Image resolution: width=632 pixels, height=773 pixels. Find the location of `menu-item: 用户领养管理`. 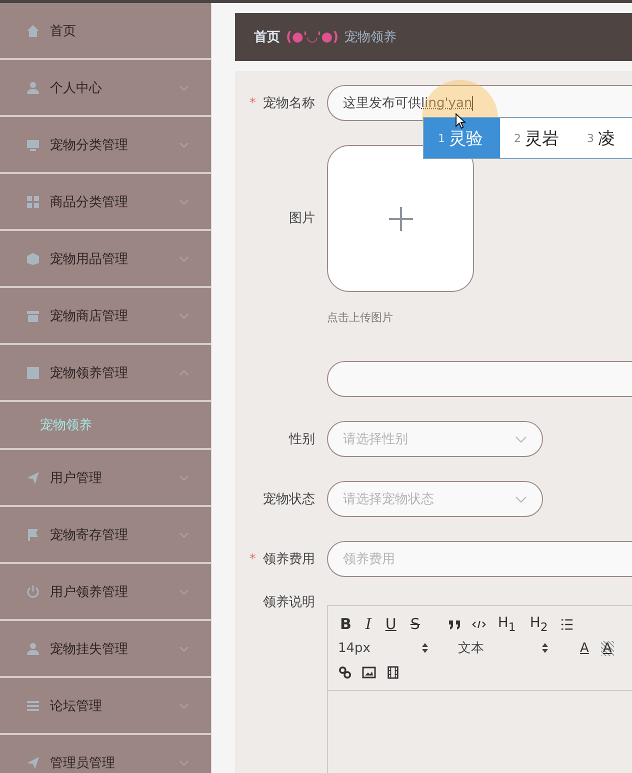

menu-item: 用户领养管理 is located at coordinates (105, 592).